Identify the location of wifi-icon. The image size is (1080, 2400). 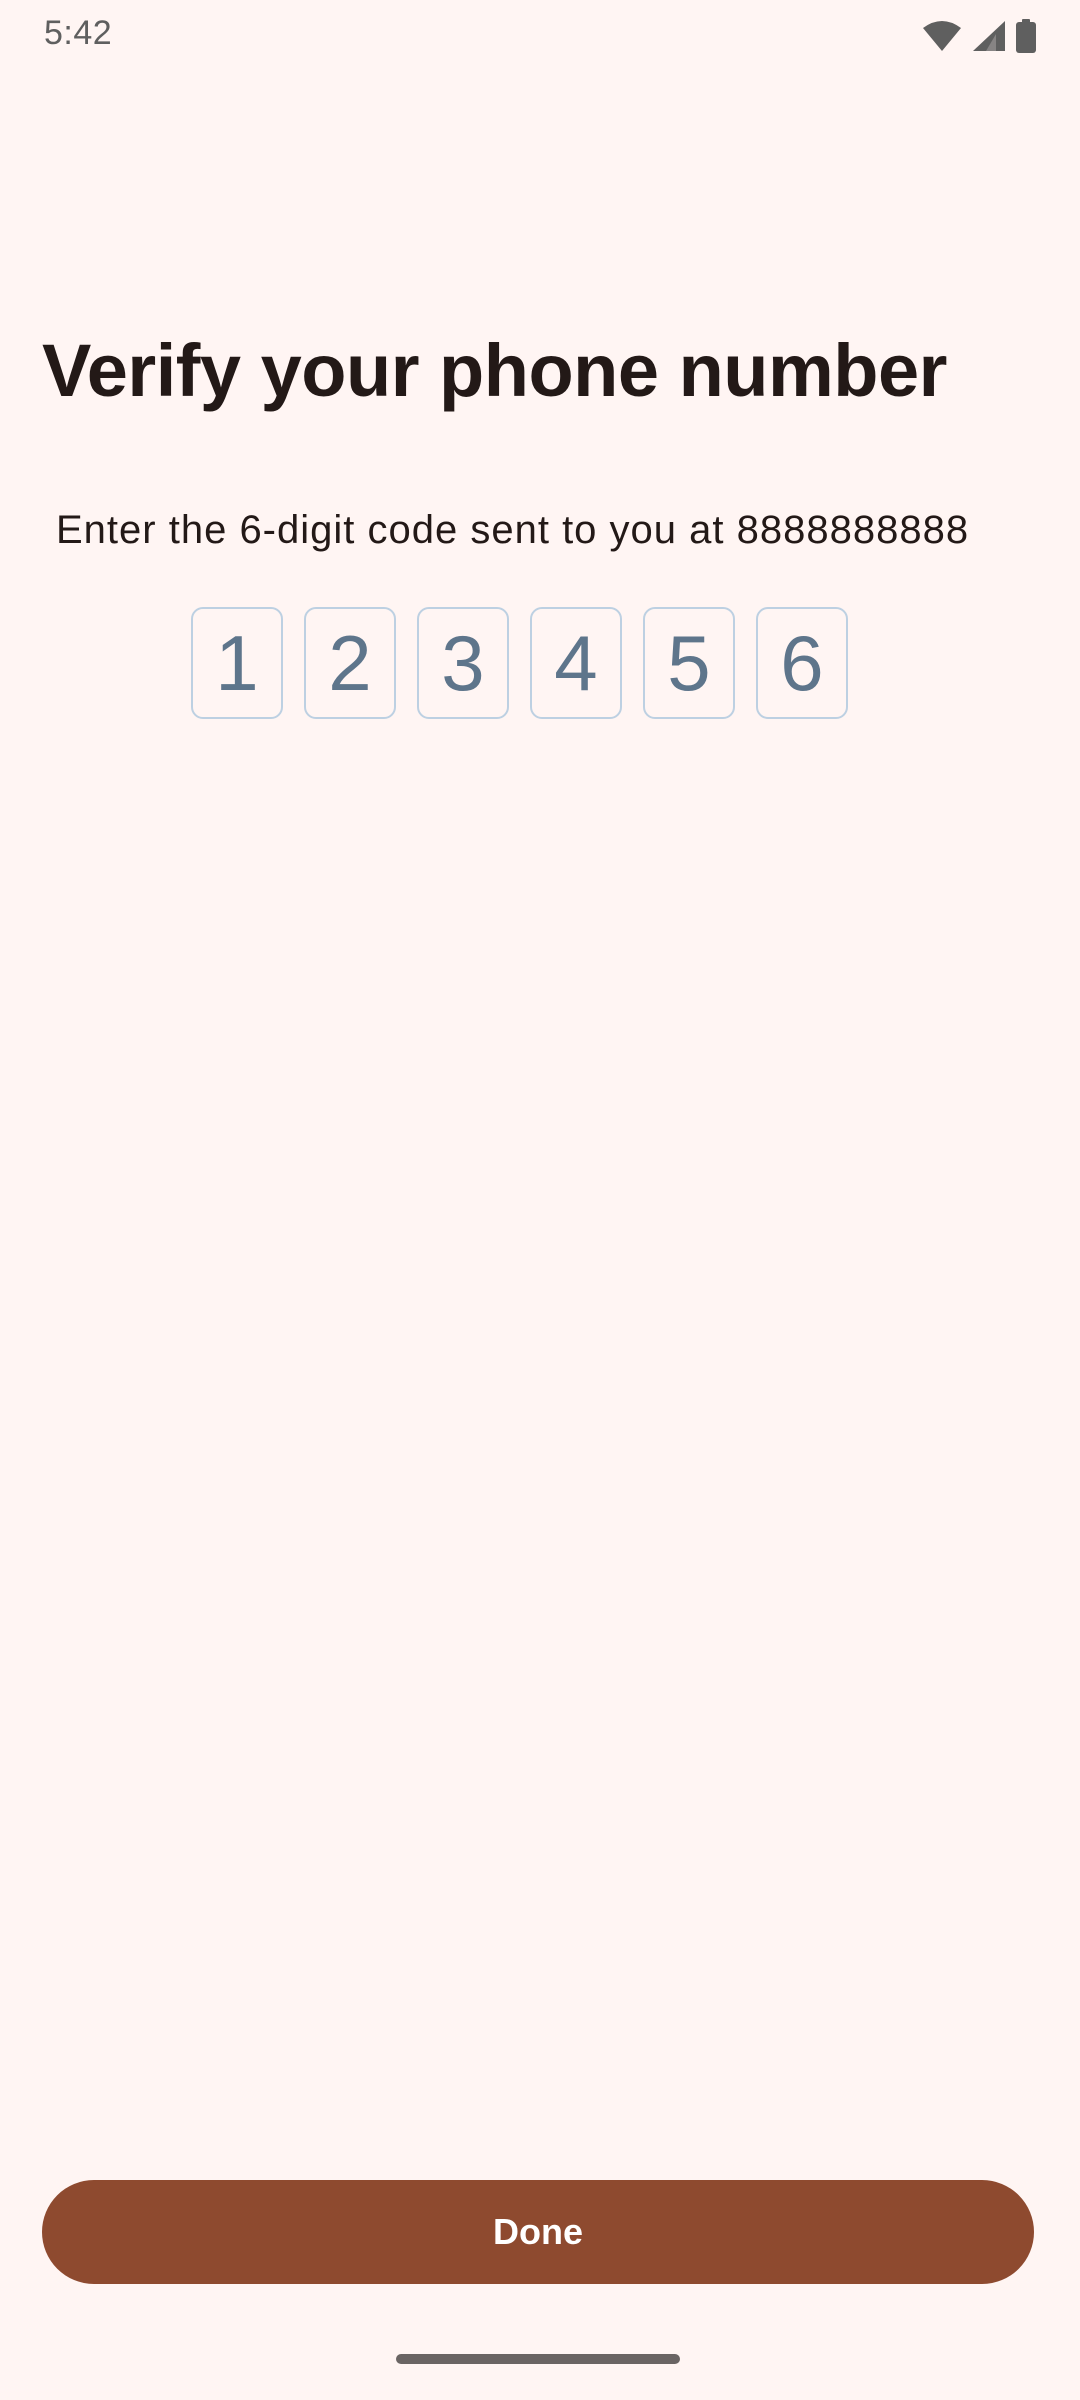
(942, 36).